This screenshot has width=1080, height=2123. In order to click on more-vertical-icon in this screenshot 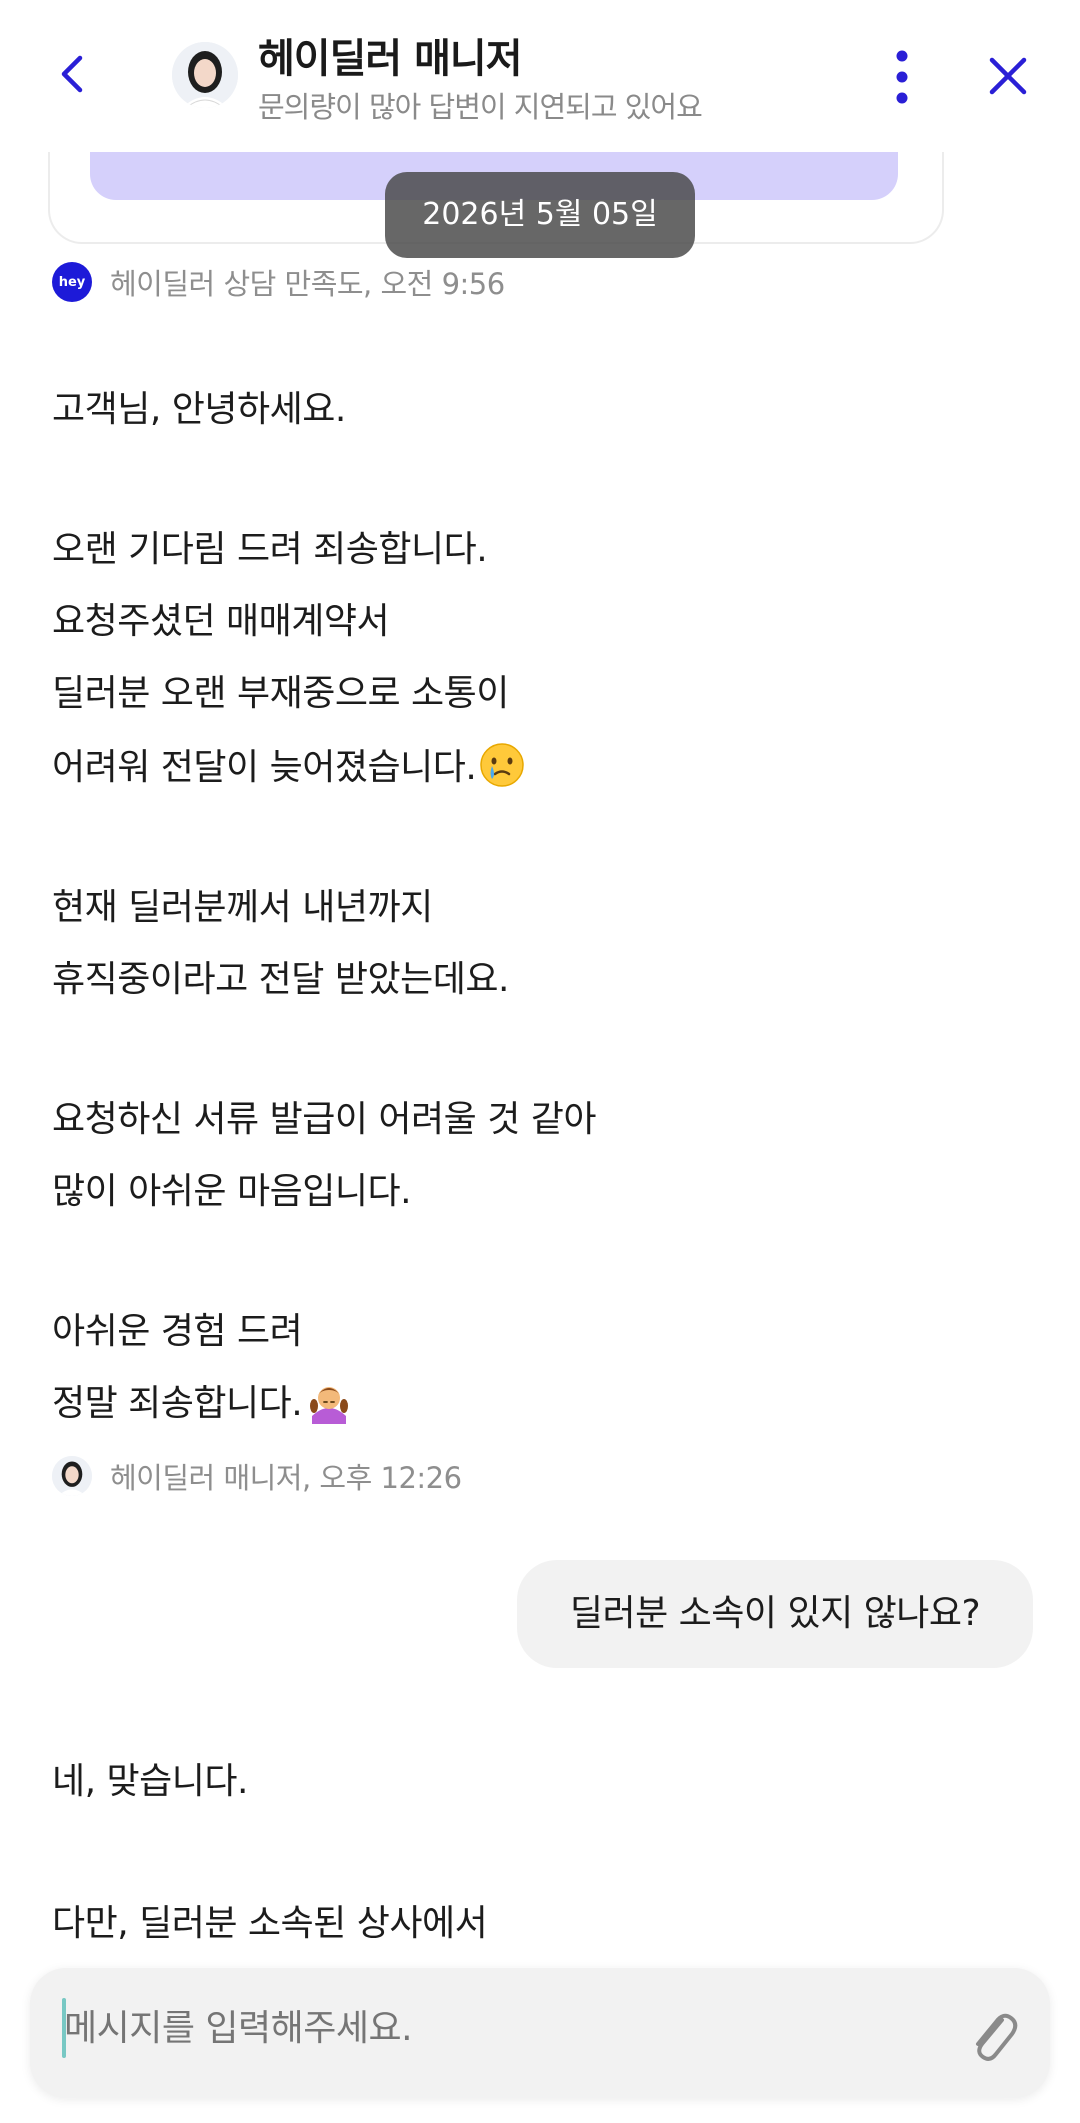, I will do `click(902, 77)`.